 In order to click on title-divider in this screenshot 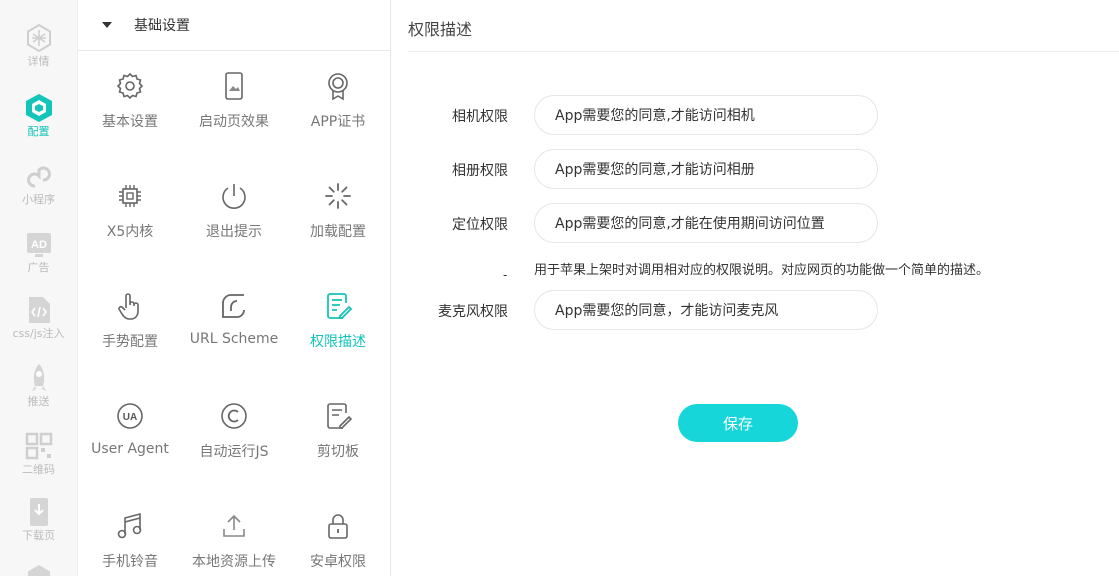, I will do `click(763, 51)`.